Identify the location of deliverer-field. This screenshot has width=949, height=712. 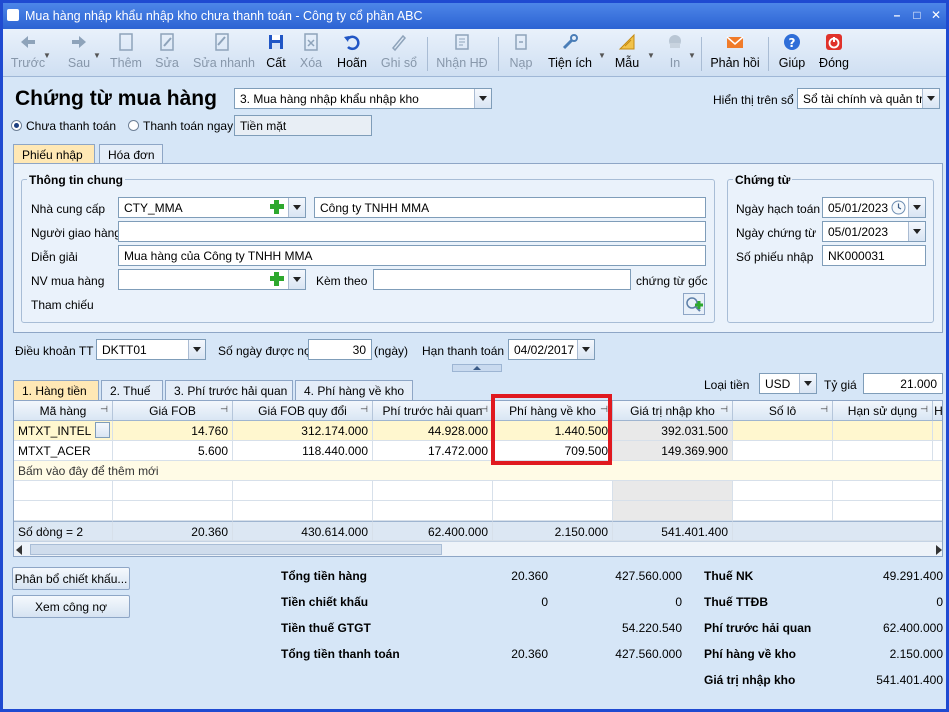
(412, 231).